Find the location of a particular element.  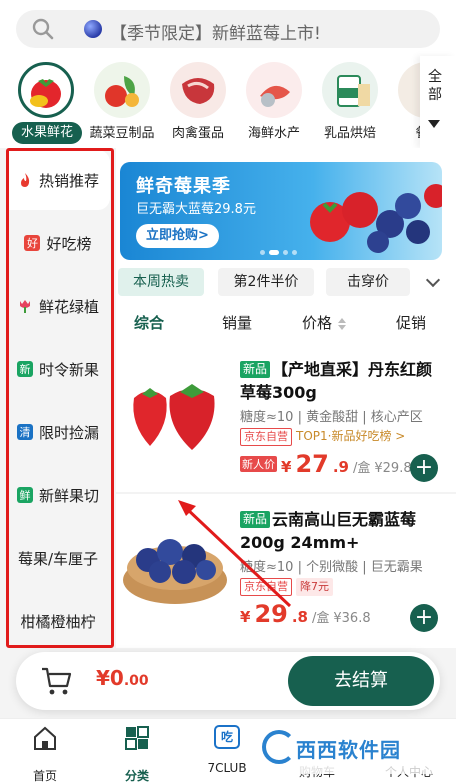

sort-comprehensive: 综合 is located at coordinates (149, 322).